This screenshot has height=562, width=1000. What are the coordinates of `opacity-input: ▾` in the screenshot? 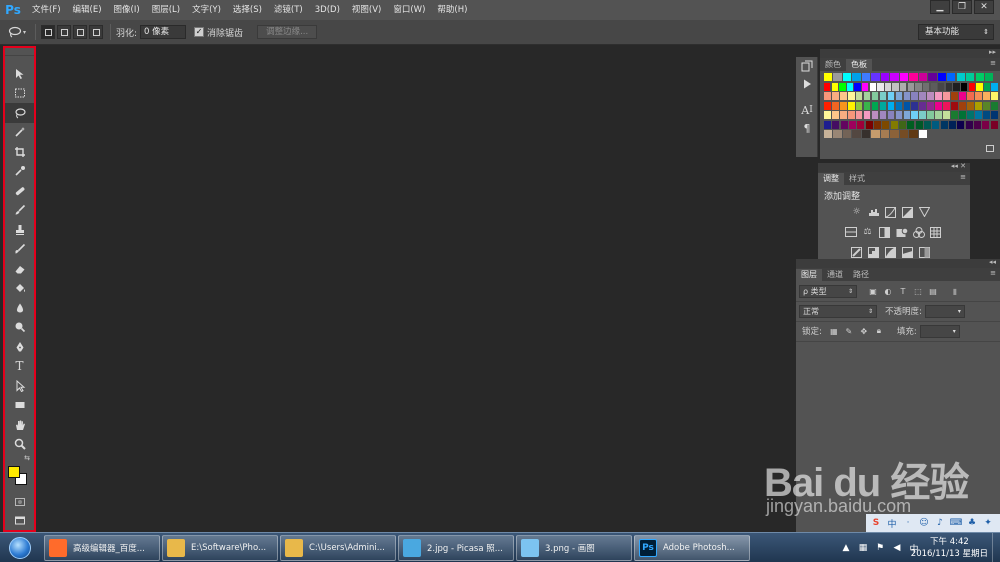 It's located at (944, 311).